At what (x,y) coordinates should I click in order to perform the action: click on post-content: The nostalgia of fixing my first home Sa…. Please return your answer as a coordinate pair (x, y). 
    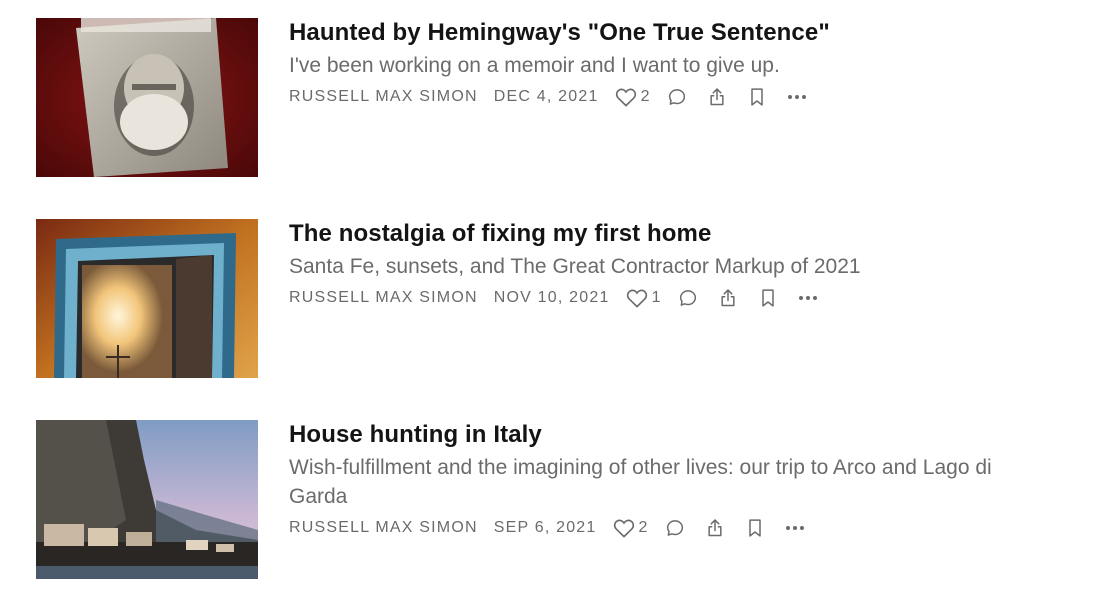
    Looking at the image, I should click on (575, 264).